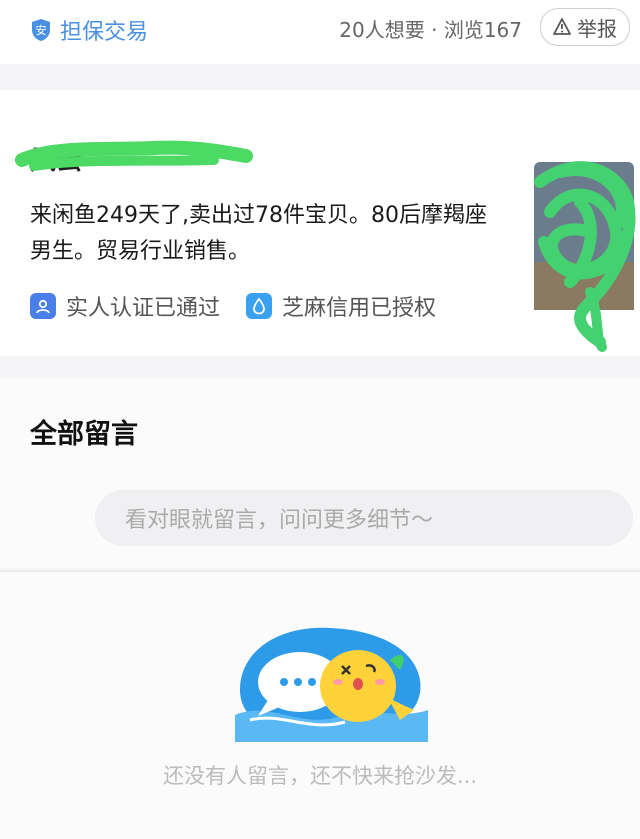  What do you see at coordinates (43, 306) in the screenshot?
I see `person-verify-icon` at bounding box center [43, 306].